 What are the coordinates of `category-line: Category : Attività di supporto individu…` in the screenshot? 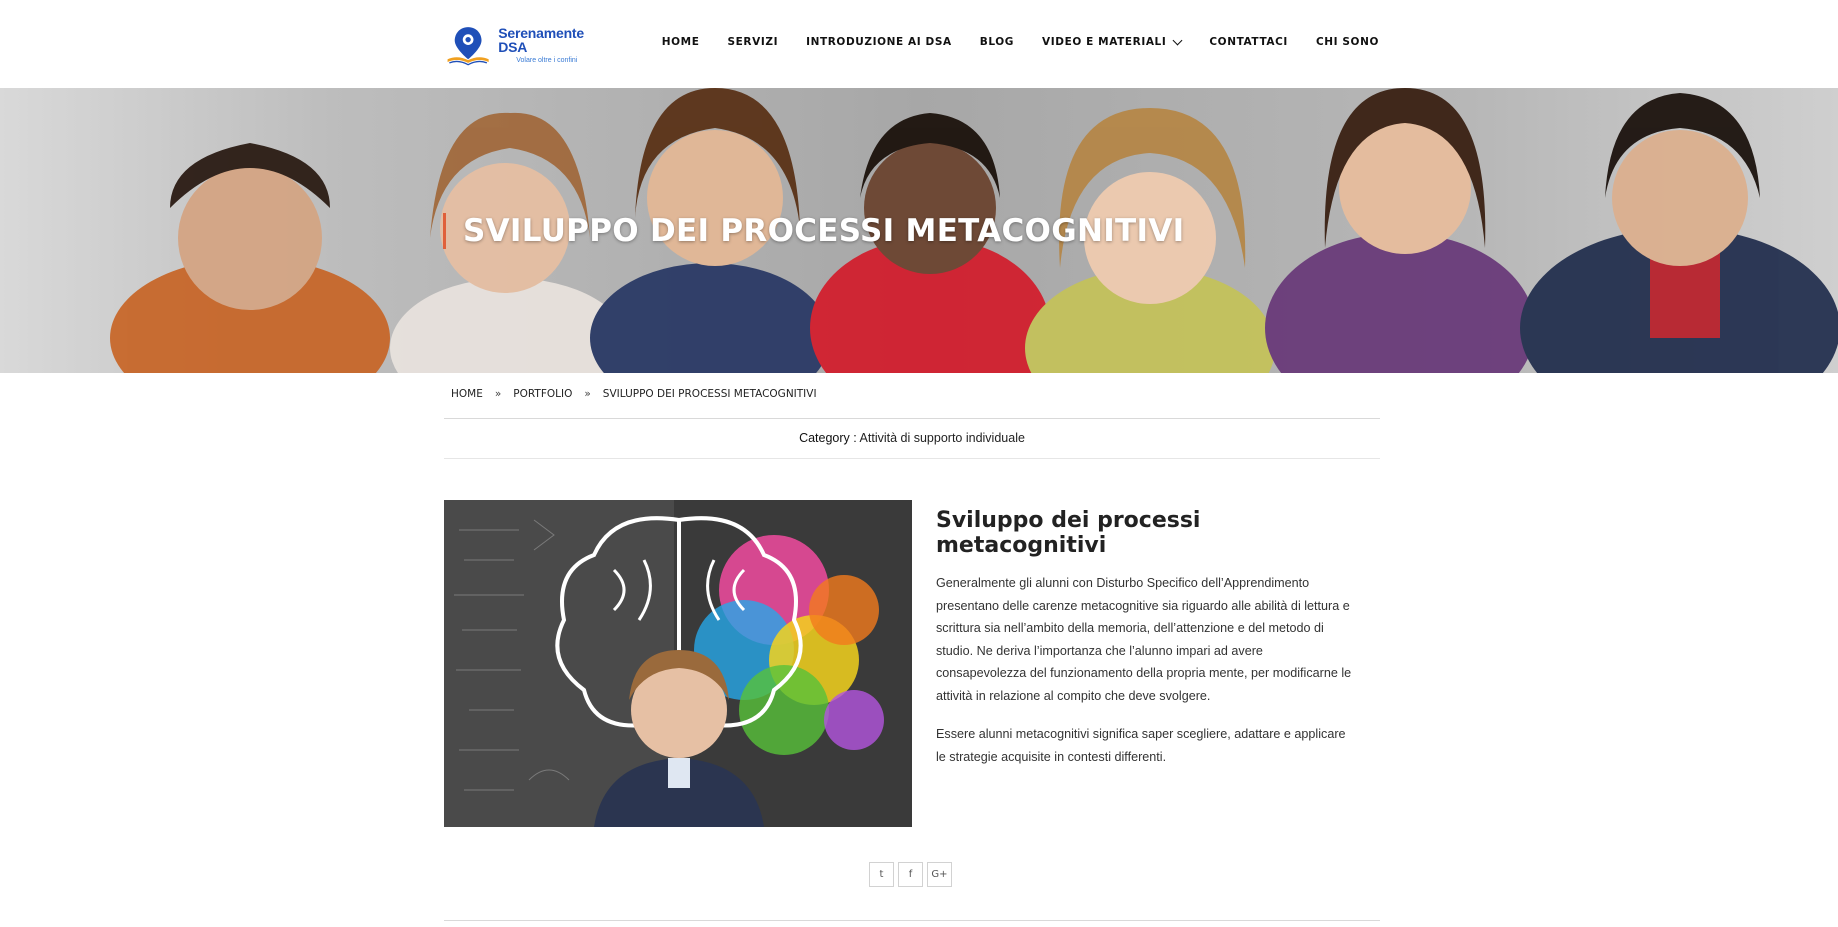 It's located at (912, 438).